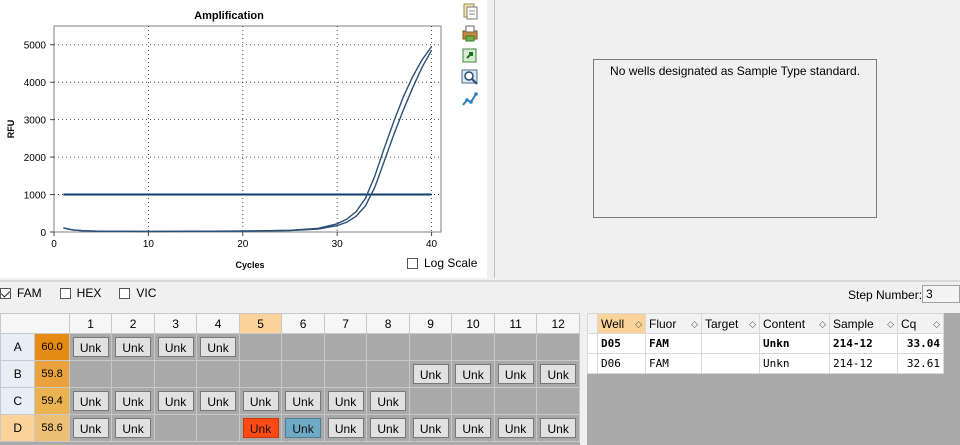 The width and height of the screenshot is (960, 445). I want to click on plate-row-header: C, so click(18, 401).